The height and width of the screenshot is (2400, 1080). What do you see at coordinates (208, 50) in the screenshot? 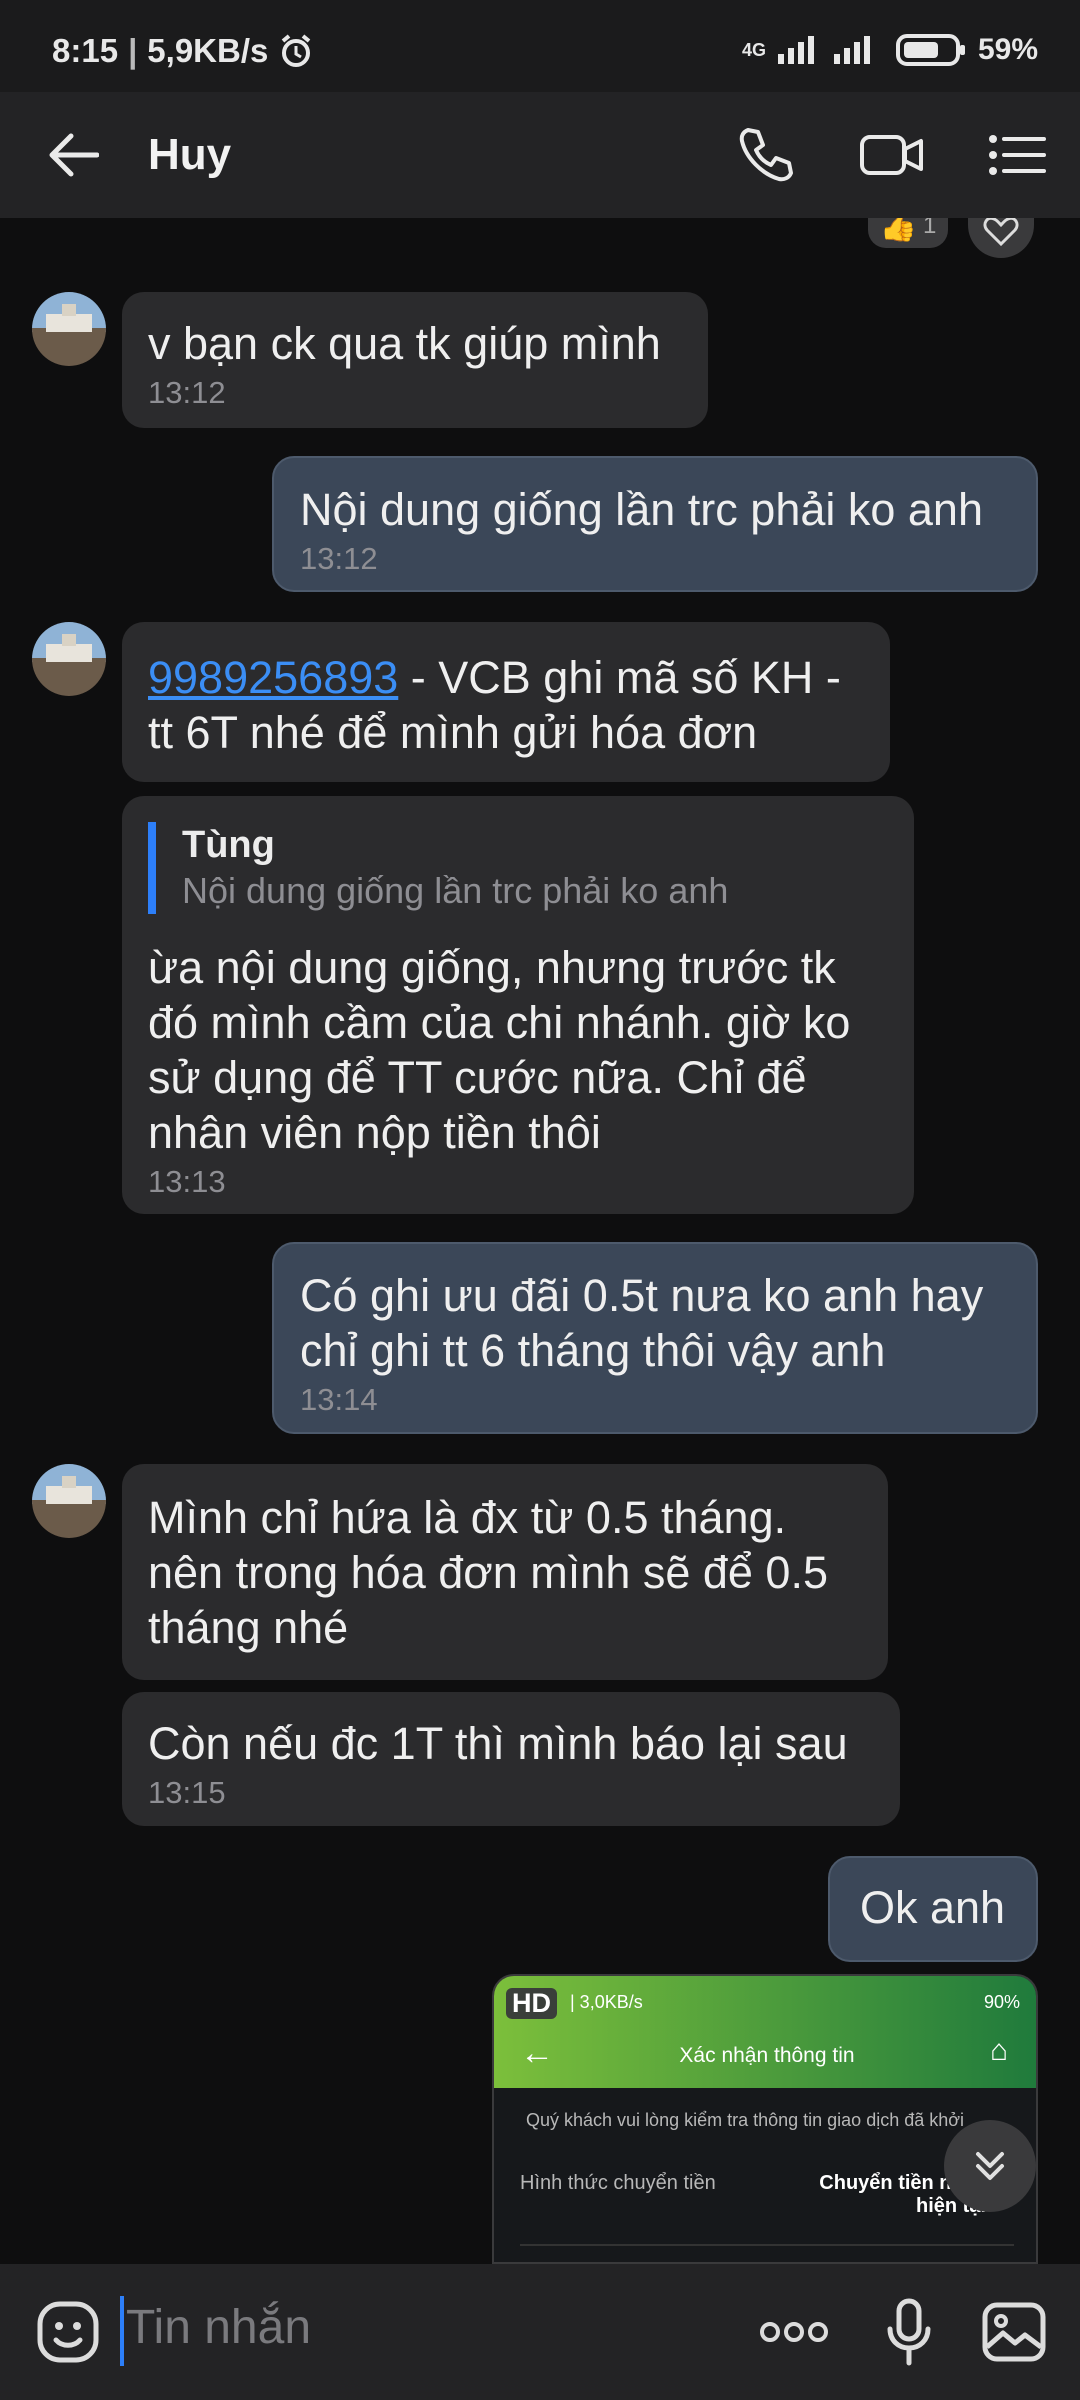
I see `status-net-speed: 5,9KB/s` at bounding box center [208, 50].